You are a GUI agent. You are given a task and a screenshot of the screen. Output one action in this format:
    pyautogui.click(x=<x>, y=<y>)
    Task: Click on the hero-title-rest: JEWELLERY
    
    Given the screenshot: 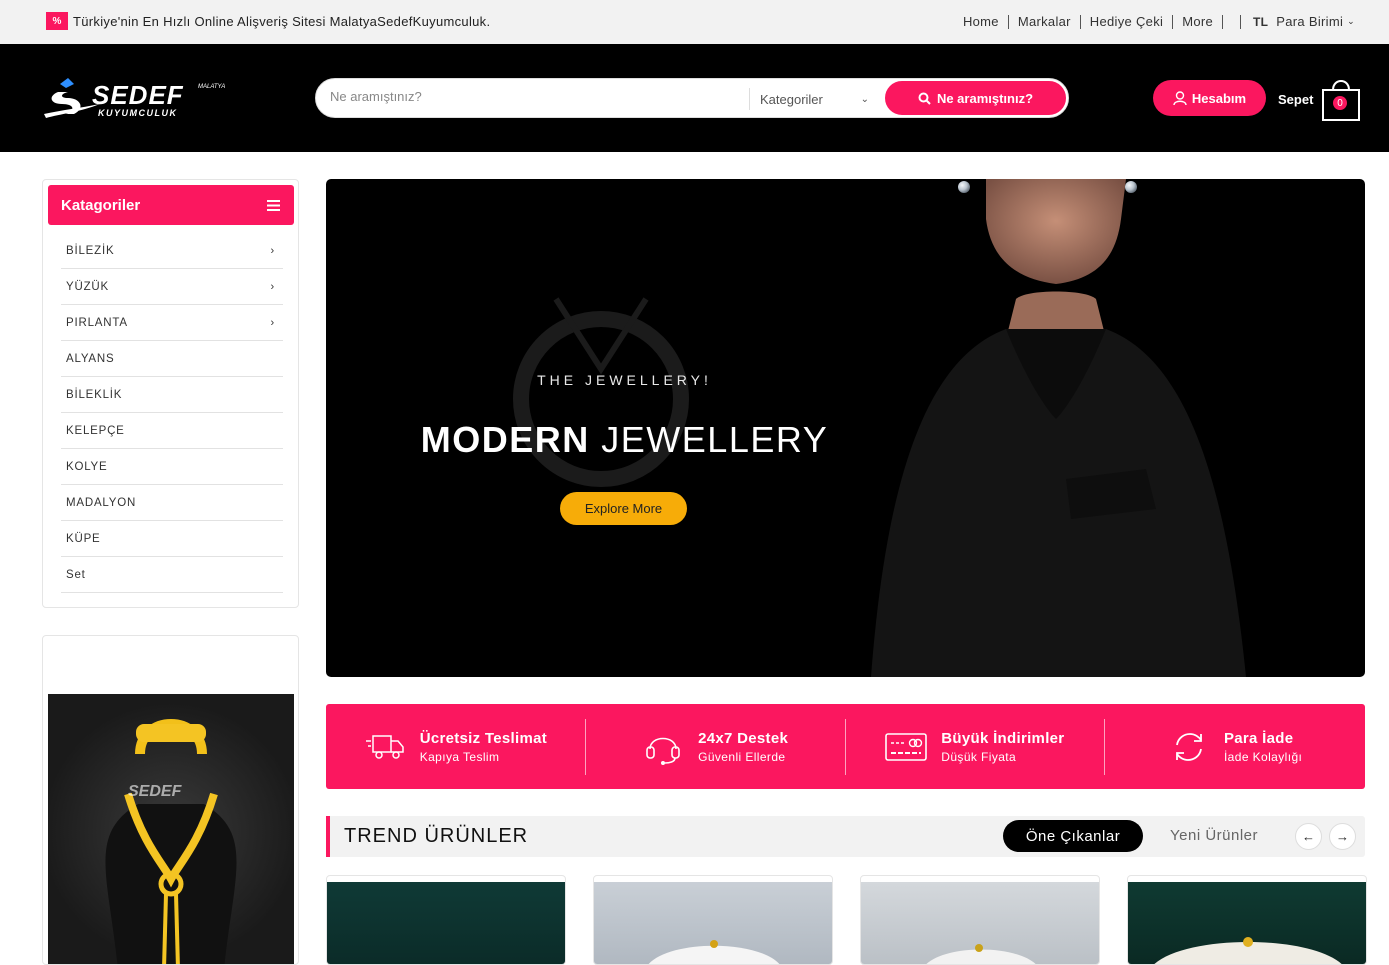 What is the action you would take?
    pyautogui.click(x=715, y=439)
    